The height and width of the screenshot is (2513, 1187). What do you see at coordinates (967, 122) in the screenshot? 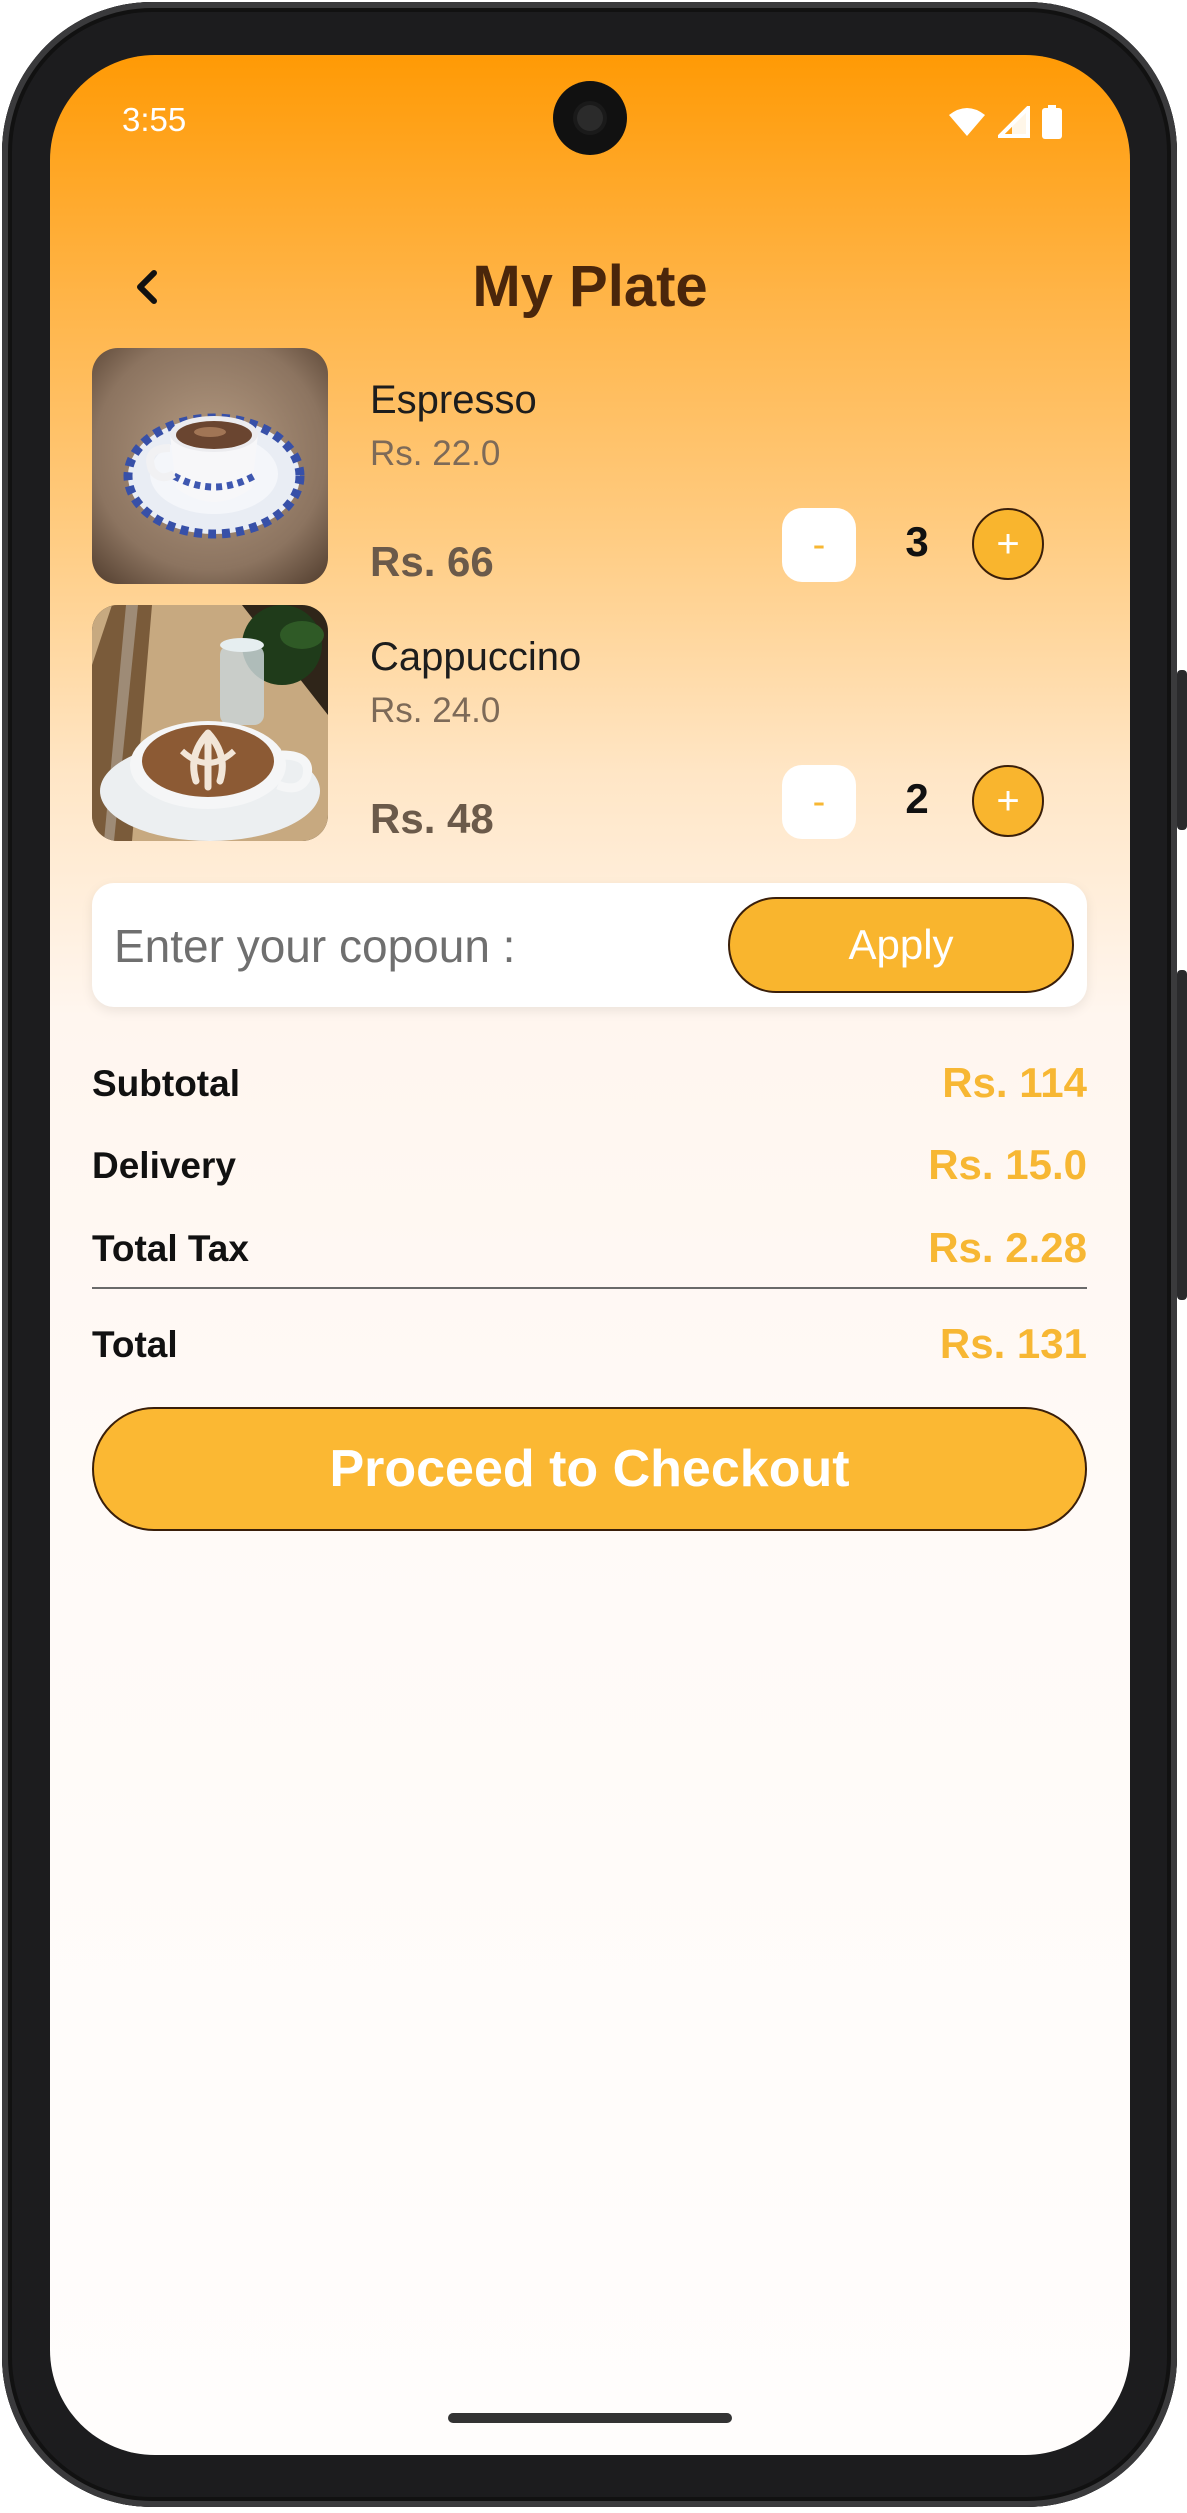
I see `wifi-icon` at bounding box center [967, 122].